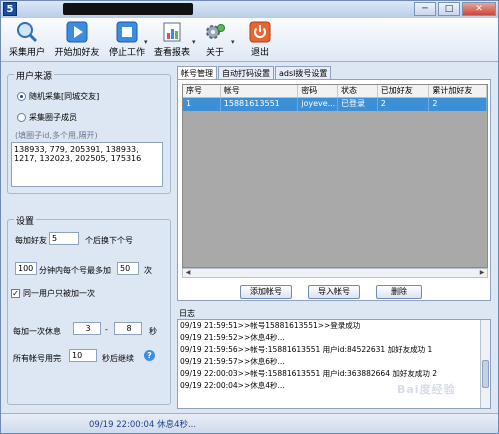  I want to click on col-added: 已加好友, so click(403, 91).